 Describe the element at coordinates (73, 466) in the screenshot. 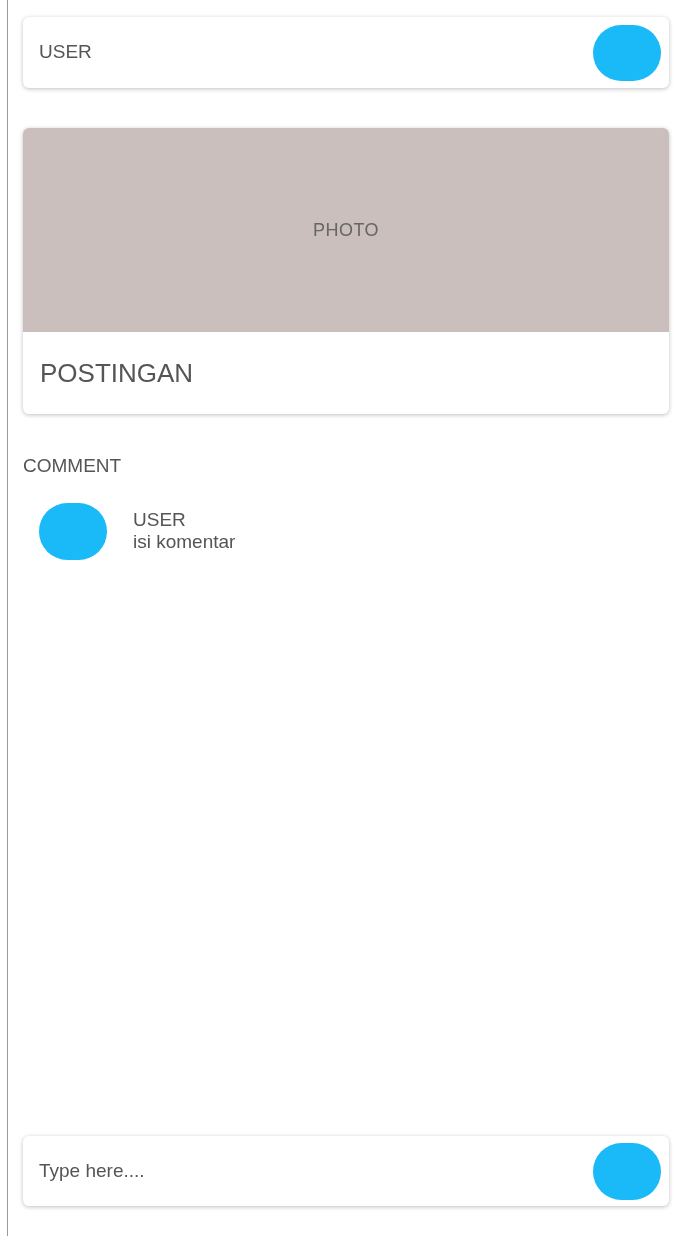

I see `comments-heading: COMMENT` at that location.